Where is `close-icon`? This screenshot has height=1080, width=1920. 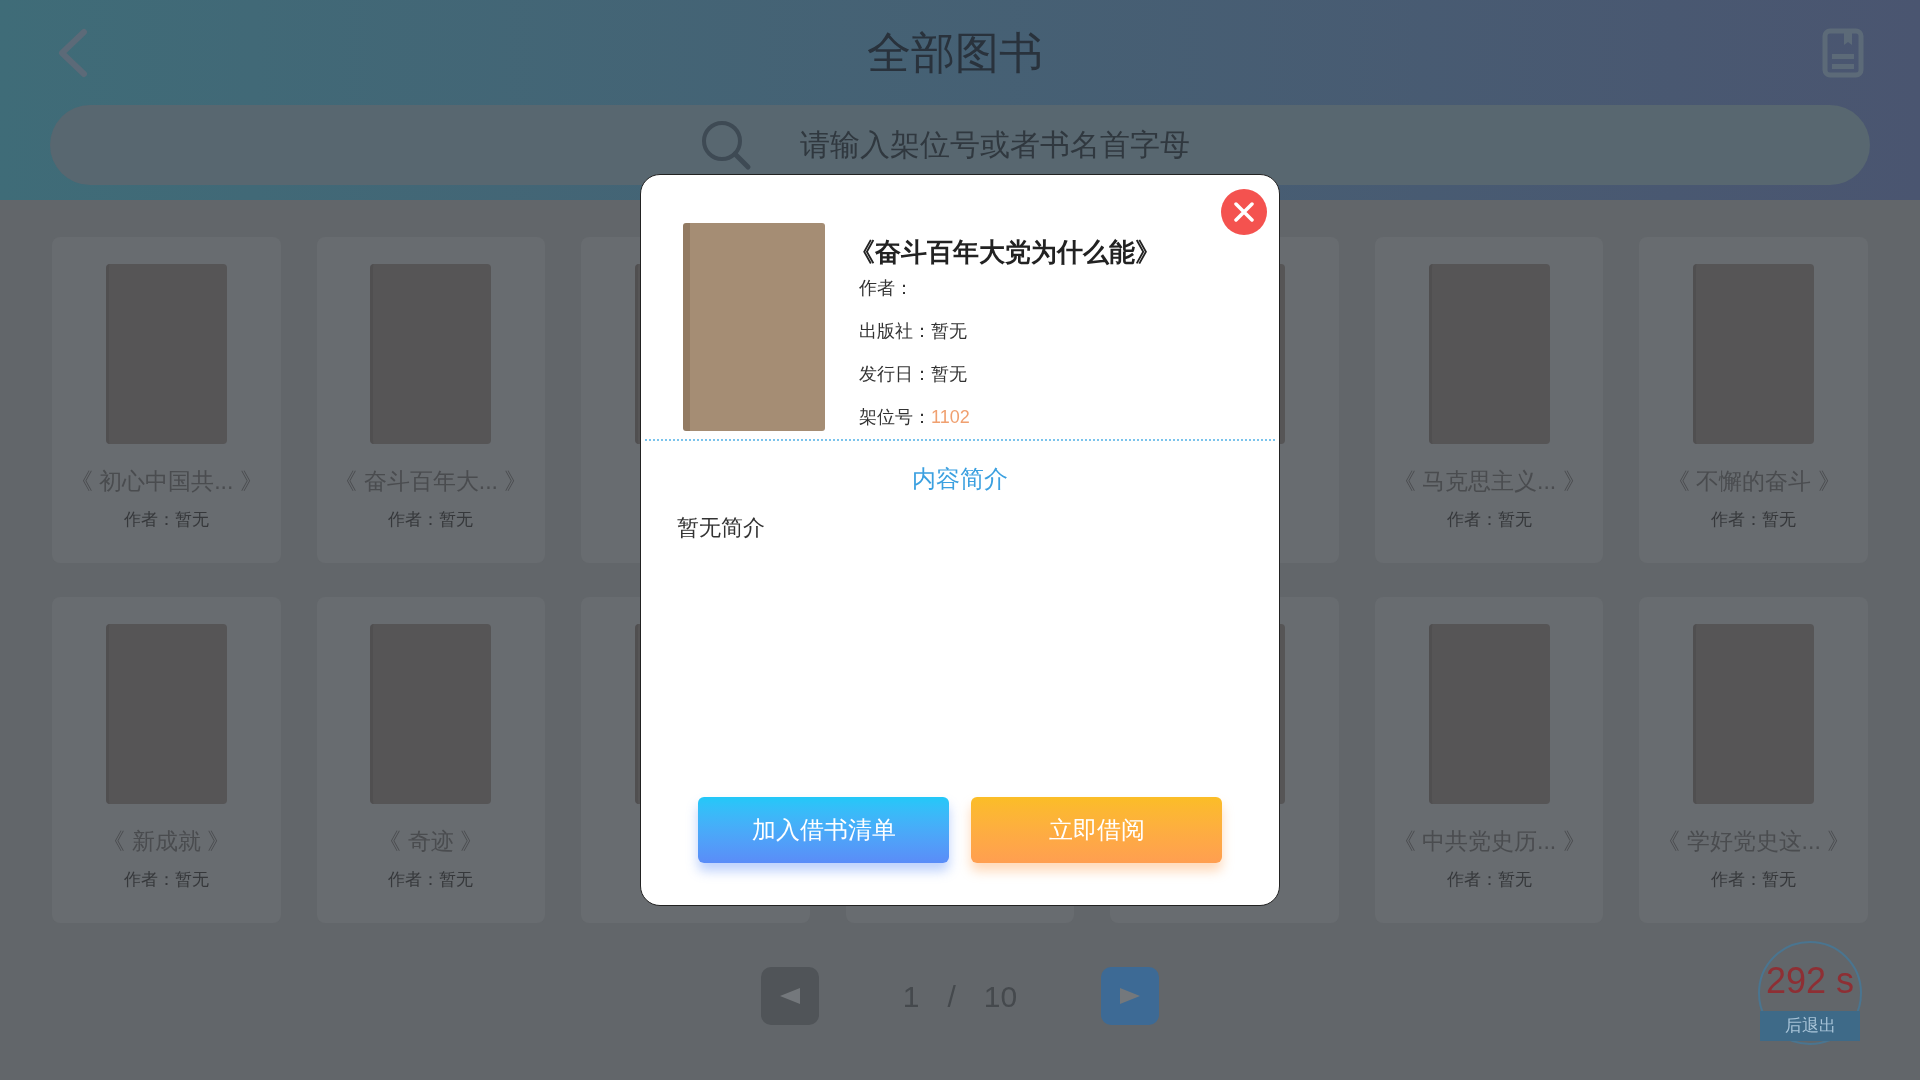
close-icon is located at coordinates (1244, 212).